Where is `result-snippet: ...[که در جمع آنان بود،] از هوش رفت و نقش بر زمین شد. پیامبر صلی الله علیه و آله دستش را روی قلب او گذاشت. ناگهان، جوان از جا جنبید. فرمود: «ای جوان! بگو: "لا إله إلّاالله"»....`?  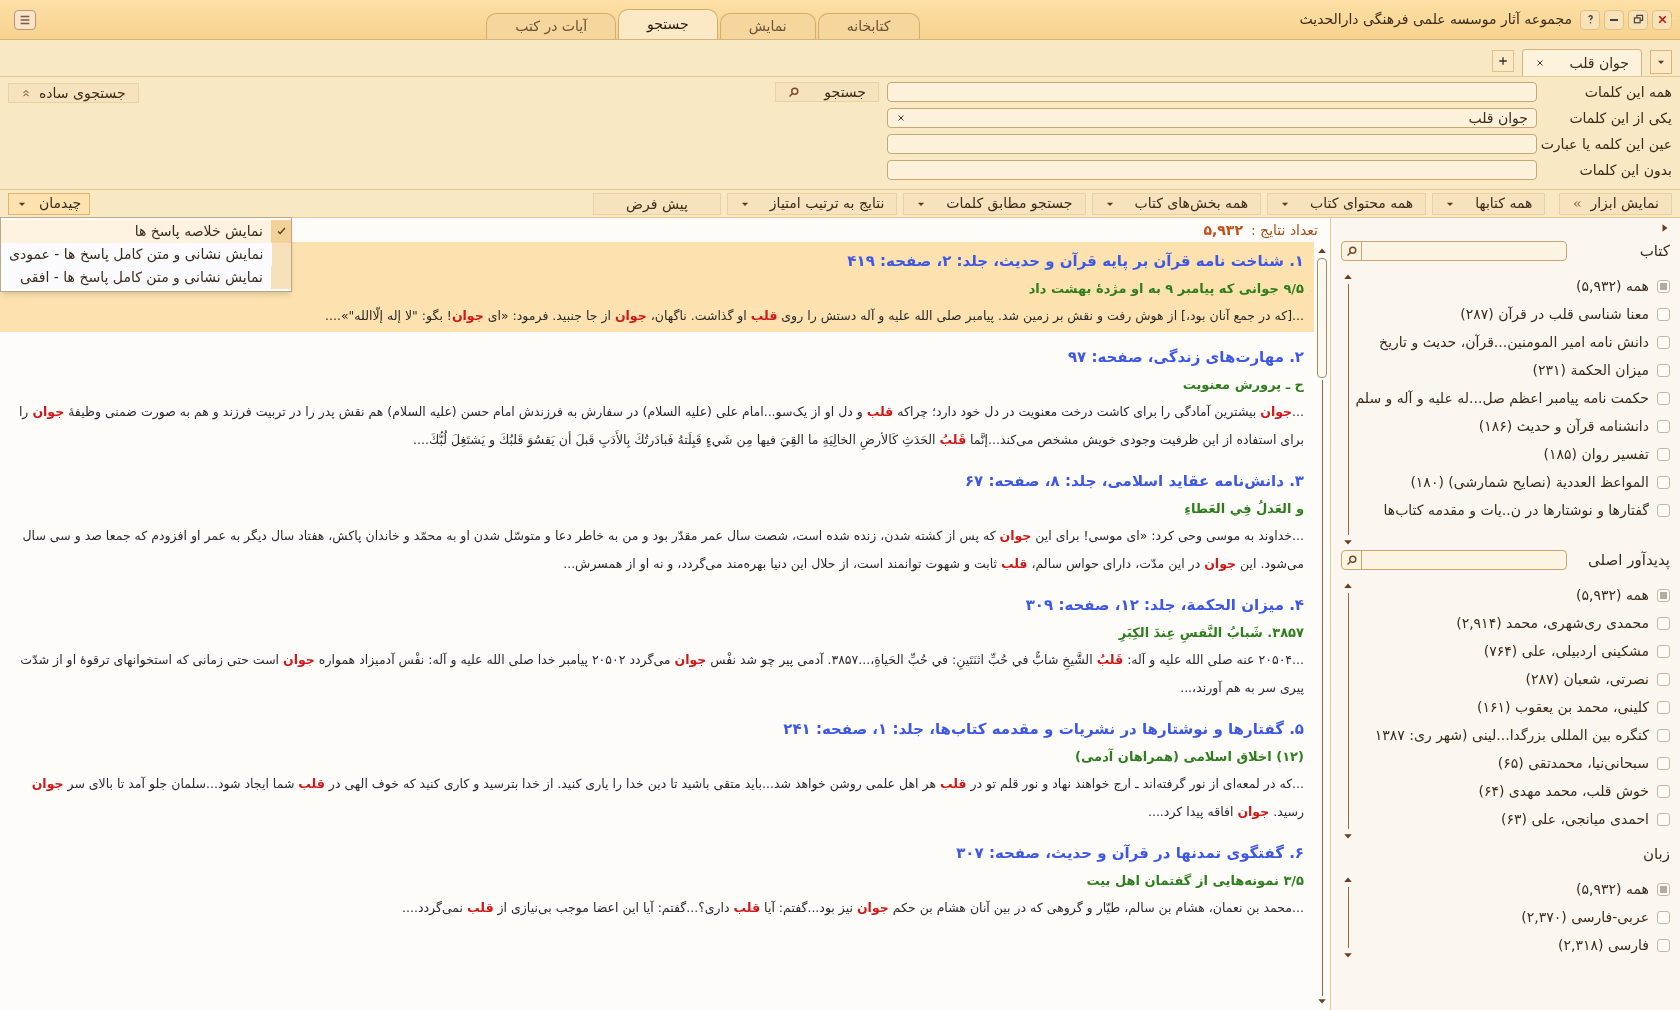 result-snippet: ...[که در جمع آنان بود،] از هوش رفت و نقش بر زمین شد. پیامبر صلی الله علیه و آله دستش را روی قلب او گذاشت. ناگهان، جوان از جا جنبید. فرمود: «ای جوان! بگو: "لا إله إلّاالله"».... is located at coordinates (814, 315).